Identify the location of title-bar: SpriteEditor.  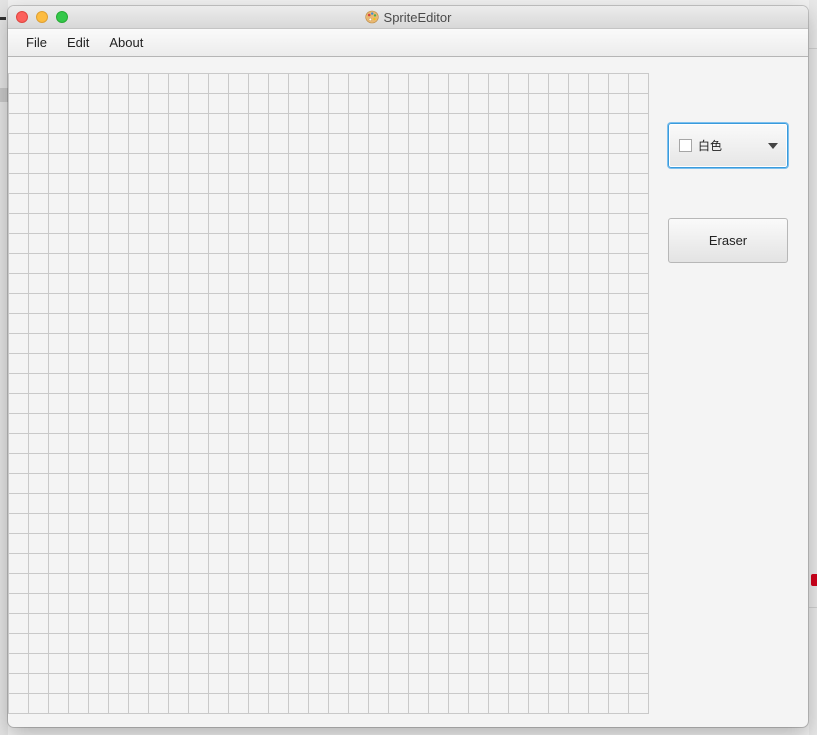
(408, 17).